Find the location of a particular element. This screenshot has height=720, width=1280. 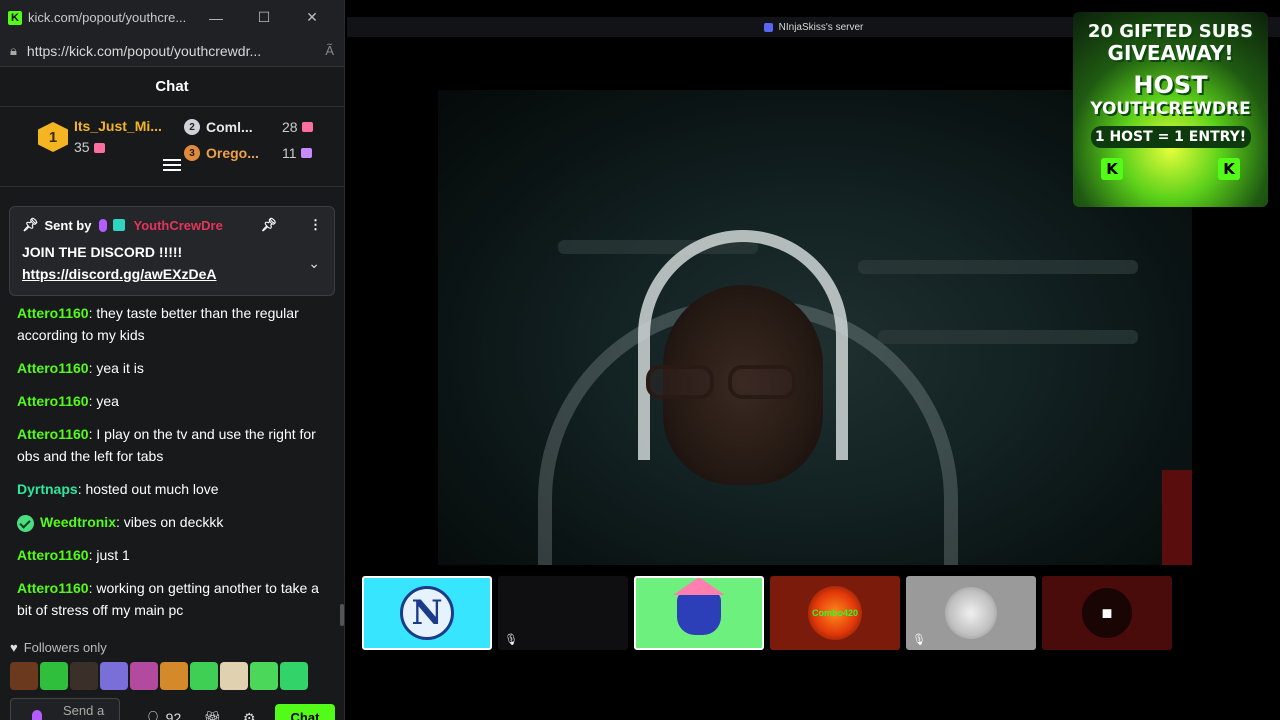

chat-text: yea is located at coordinates (105, 401).